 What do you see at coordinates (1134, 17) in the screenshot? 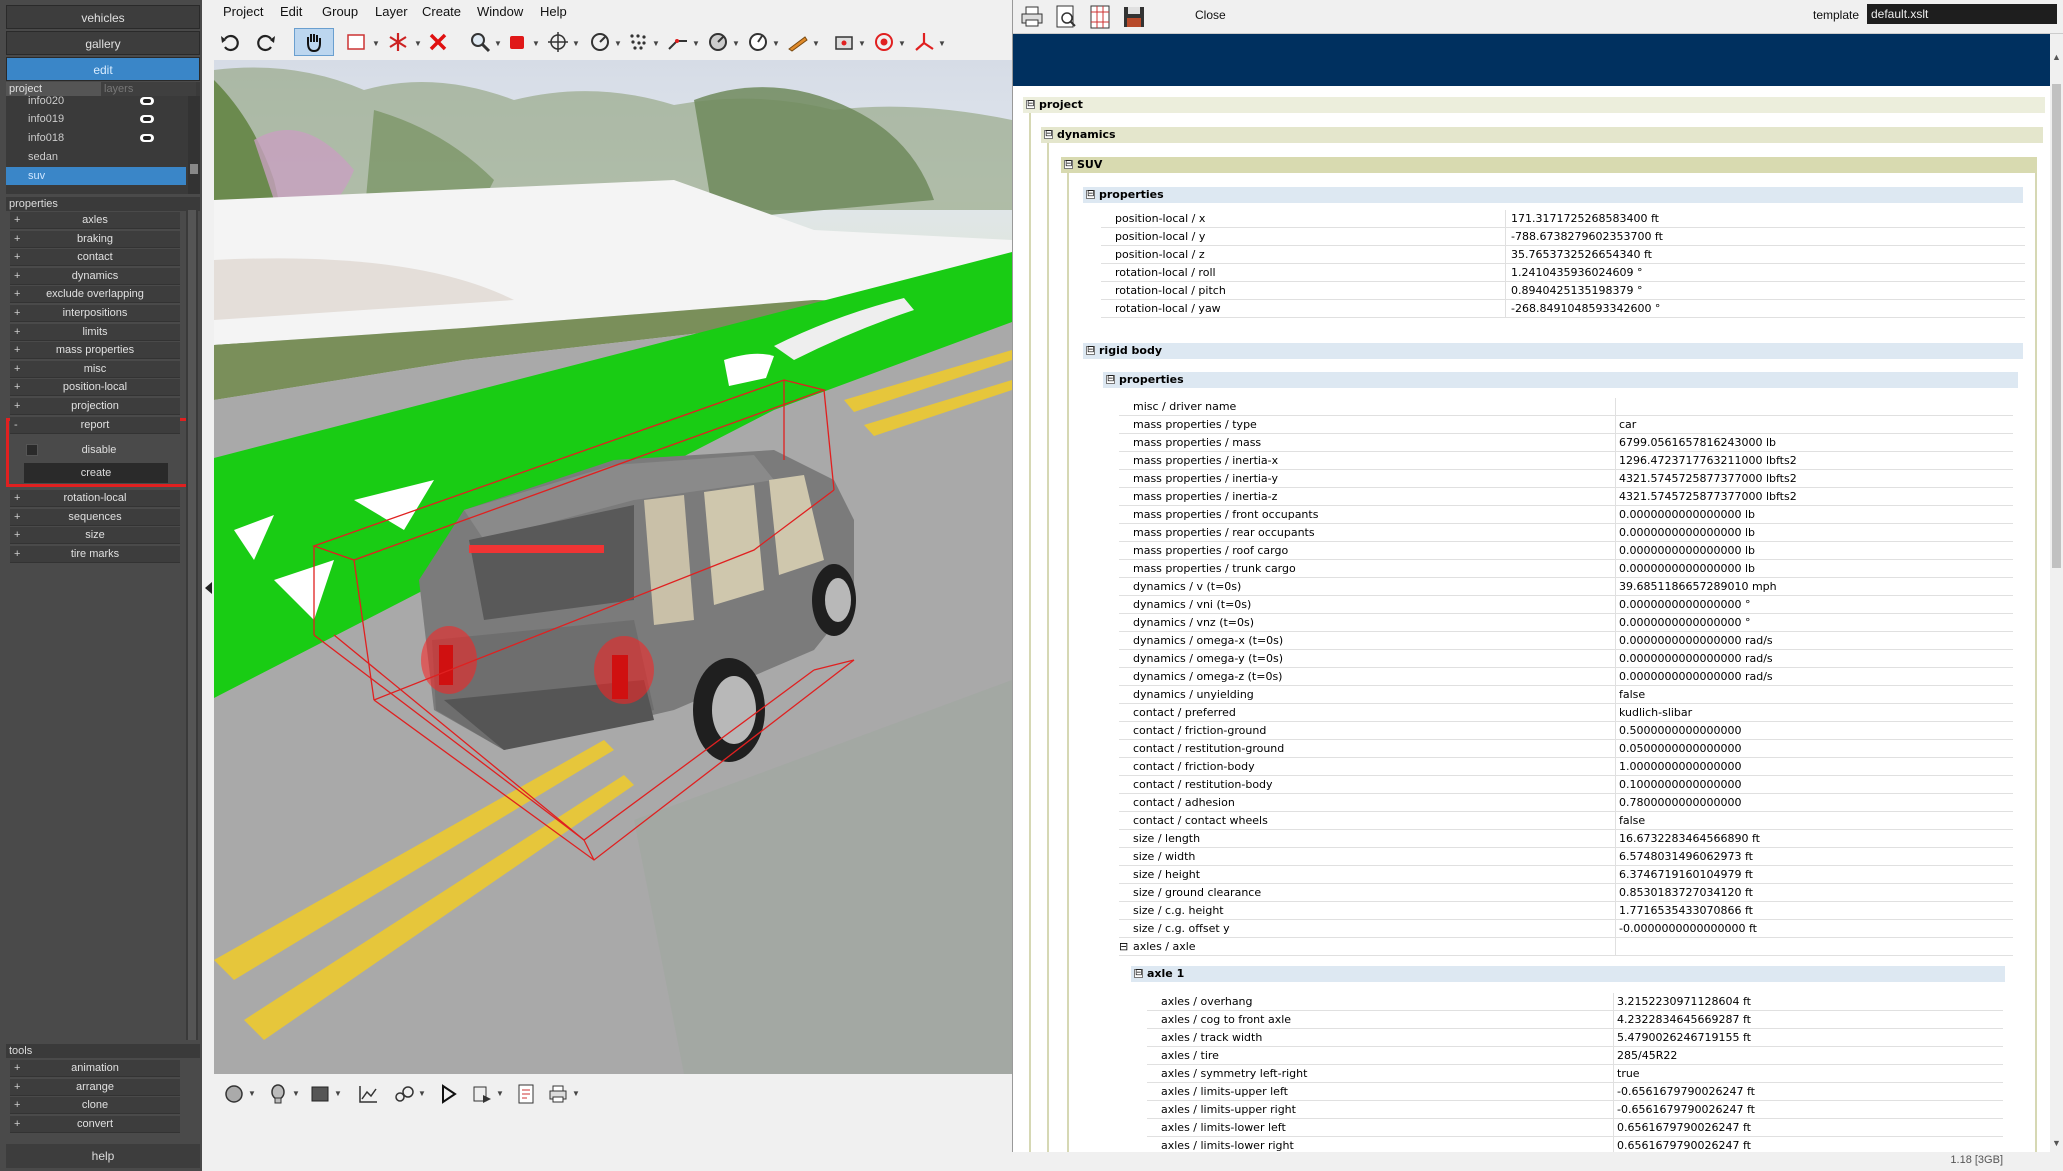
I see `save-icon` at bounding box center [1134, 17].